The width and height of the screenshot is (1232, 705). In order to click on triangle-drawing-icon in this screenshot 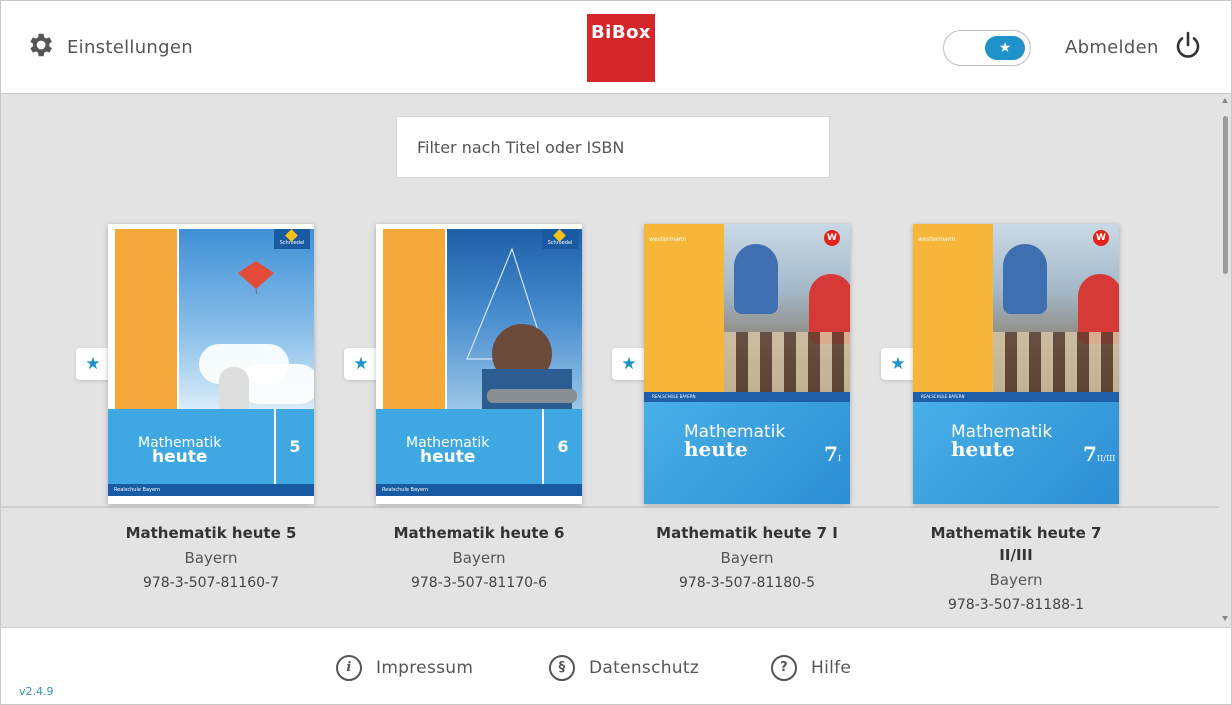, I will do `click(521, 328)`.